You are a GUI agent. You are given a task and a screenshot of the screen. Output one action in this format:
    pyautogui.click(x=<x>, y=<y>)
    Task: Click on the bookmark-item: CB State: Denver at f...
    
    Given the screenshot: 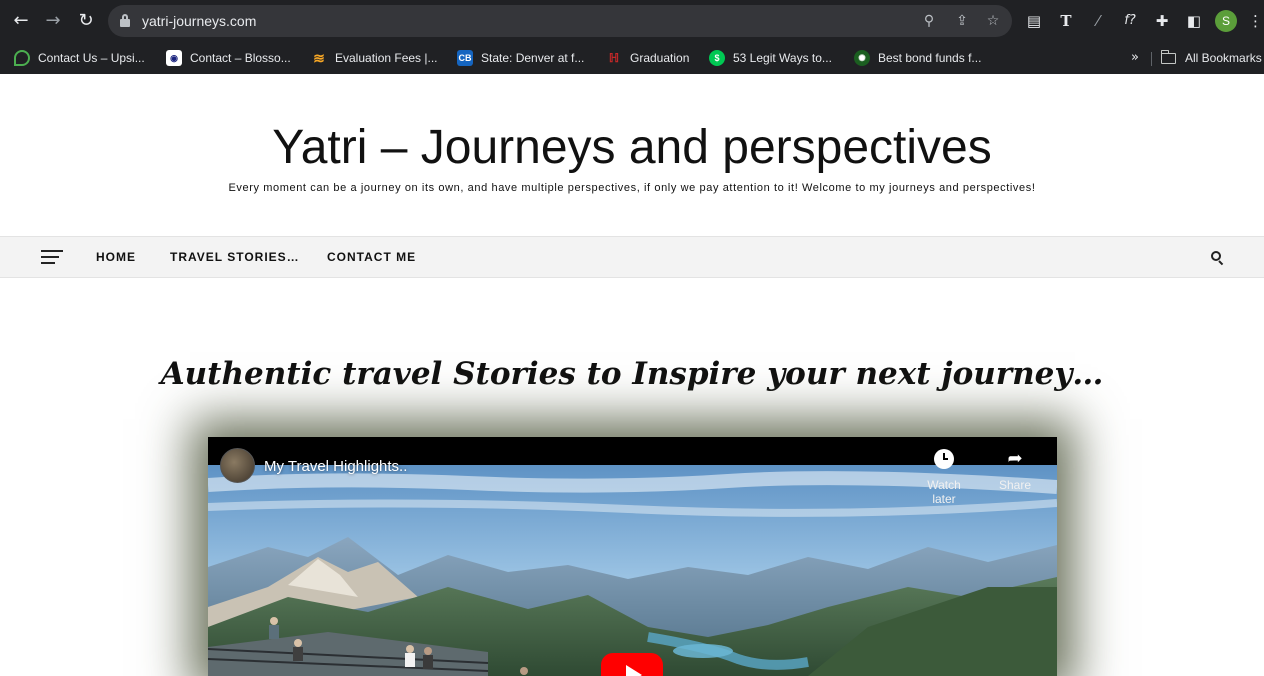 What is the action you would take?
    pyautogui.click(x=520, y=58)
    